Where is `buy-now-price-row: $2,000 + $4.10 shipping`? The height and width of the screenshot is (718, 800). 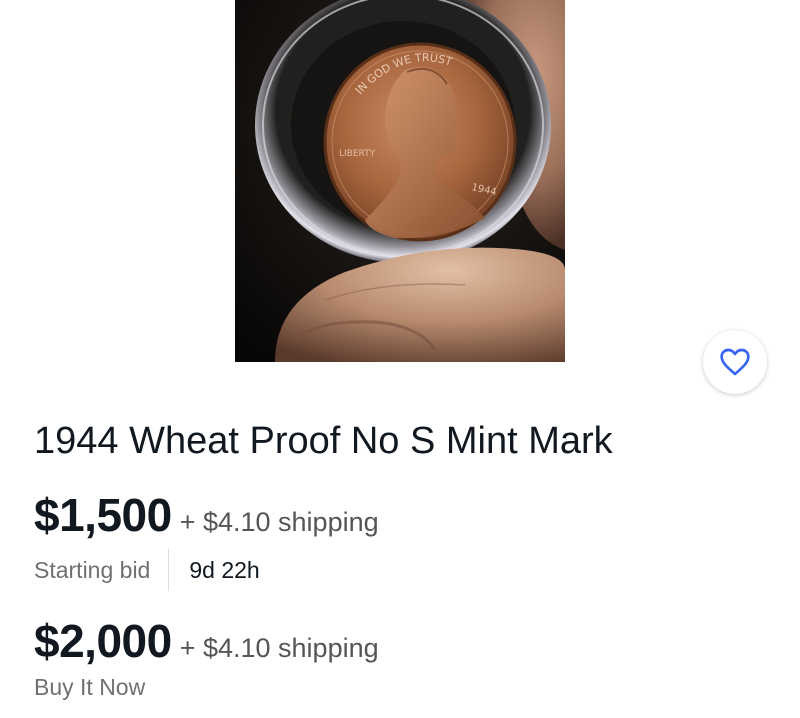 buy-now-price-row: $2,000 + $4.10 shipping is located at coordinates (206, 641).